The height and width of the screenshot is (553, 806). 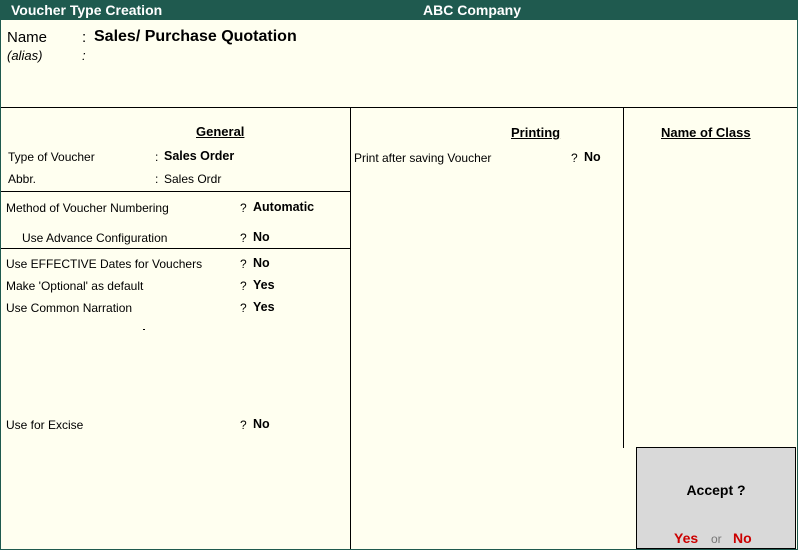 What do you see at coordinates (716, 539) in the screenshot?
I see `accept-or-text: or` at bounding box center [716, 539].